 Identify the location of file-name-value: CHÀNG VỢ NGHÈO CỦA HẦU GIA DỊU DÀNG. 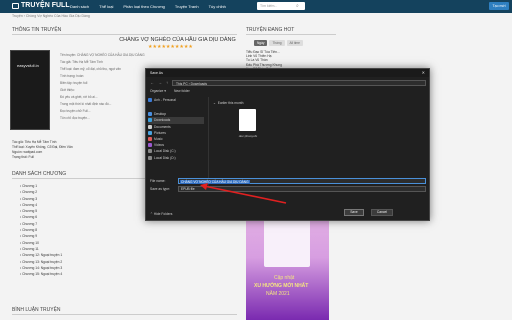
(215, 182).